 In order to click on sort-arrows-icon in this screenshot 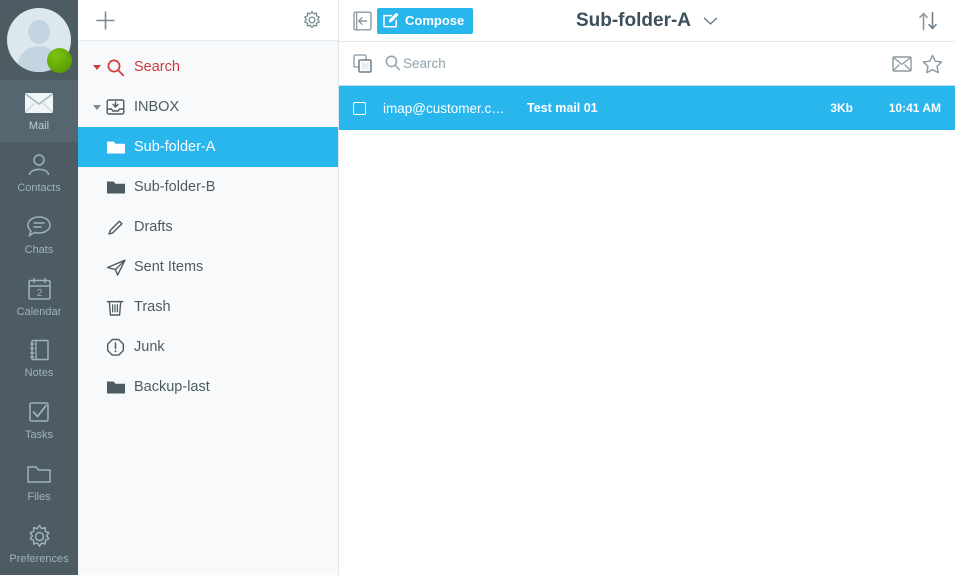, I will do `click(928, 21)`.